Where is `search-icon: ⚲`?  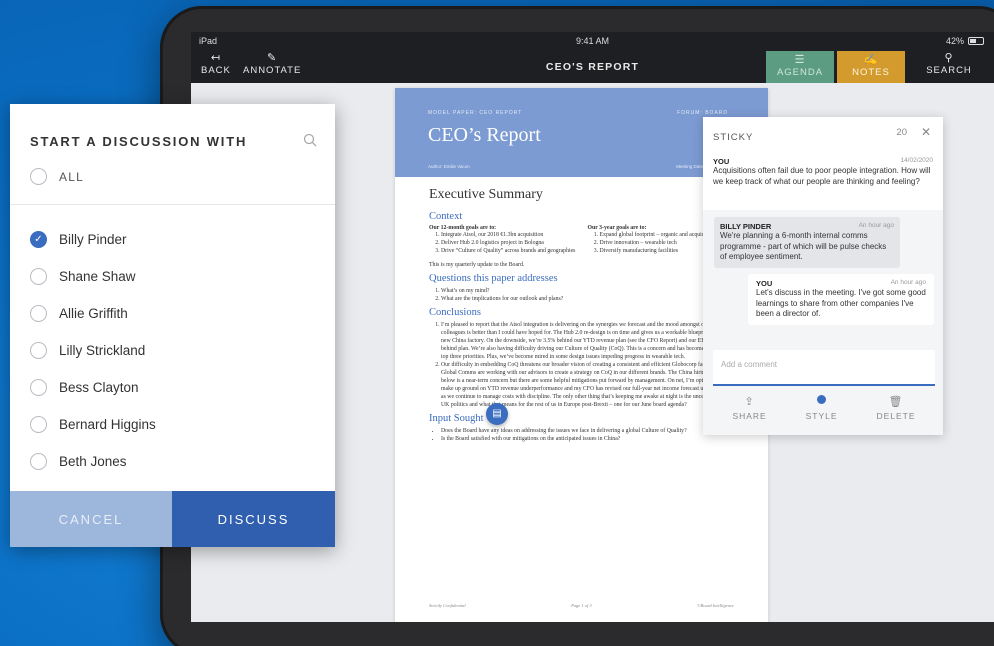 search-icon: ⚲ is located at coordinates (949, 58).